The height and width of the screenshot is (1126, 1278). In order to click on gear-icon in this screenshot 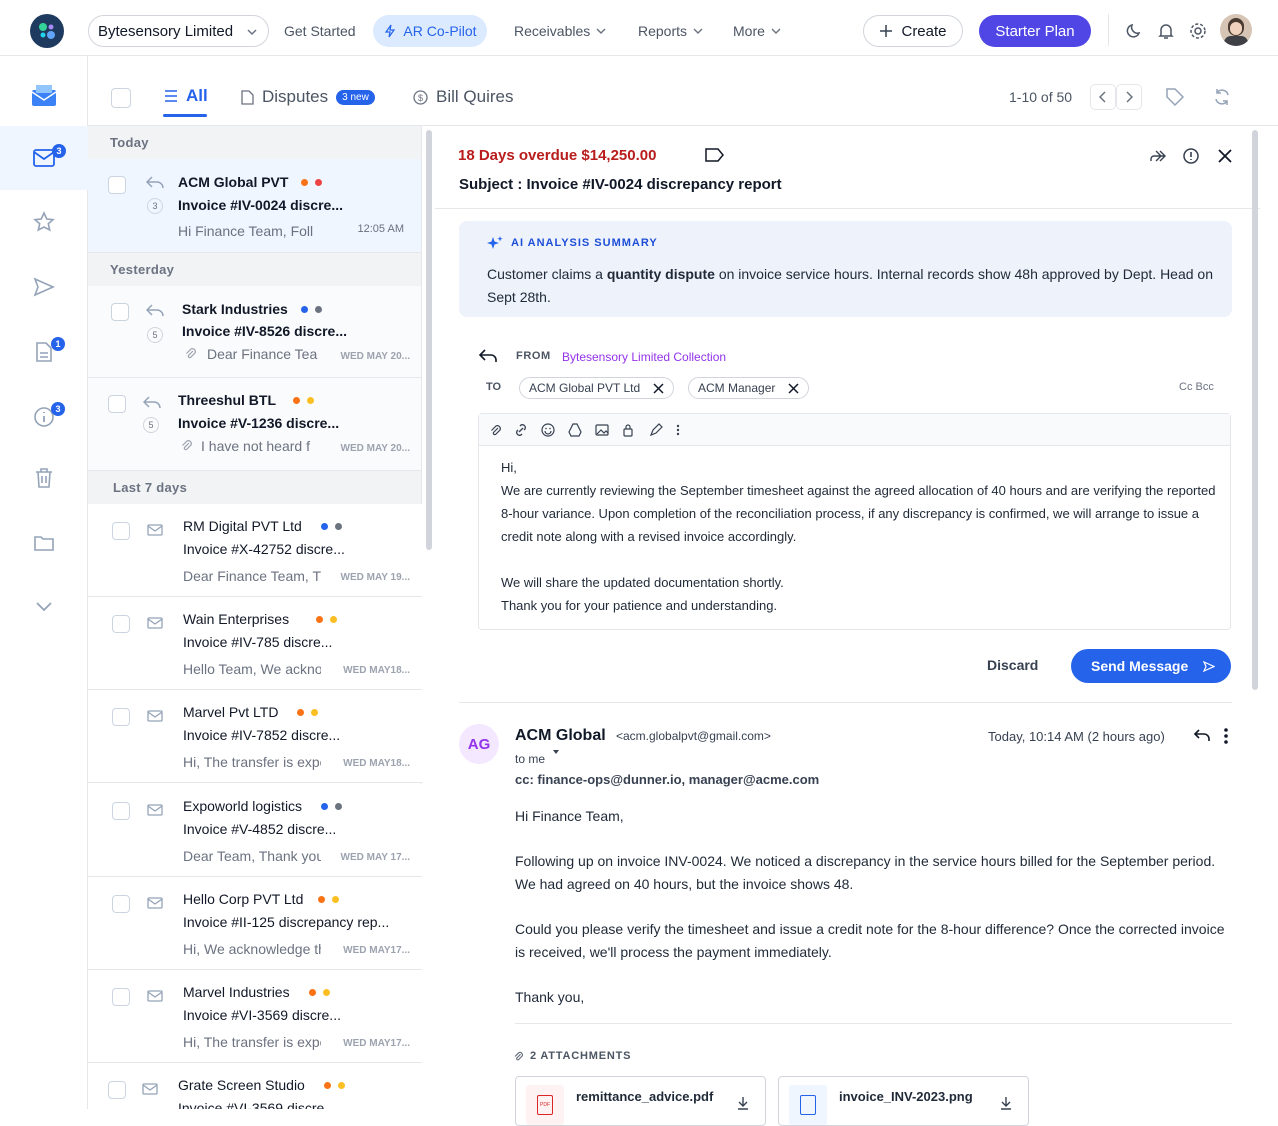, I will do `click(1198, 31)`.